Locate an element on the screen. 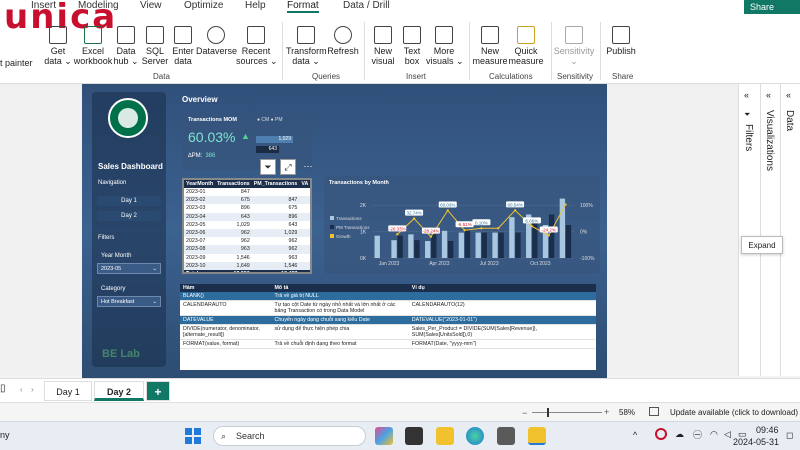 This screenshot has width=800, height=450. copilot-icon is located at coordinates (384, 436).